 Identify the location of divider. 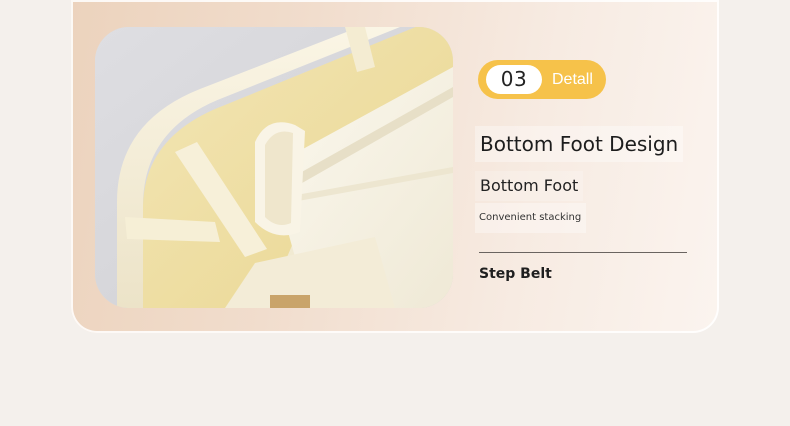
(583, 252).